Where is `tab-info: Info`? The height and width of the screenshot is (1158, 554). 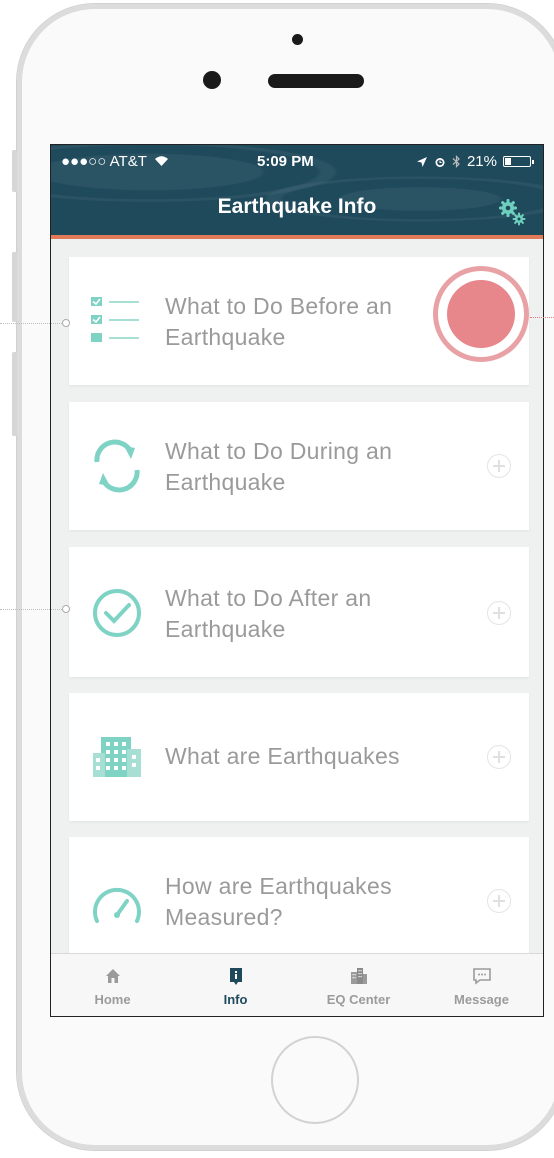 tab-info: Info is located at coordinates (235, 985).